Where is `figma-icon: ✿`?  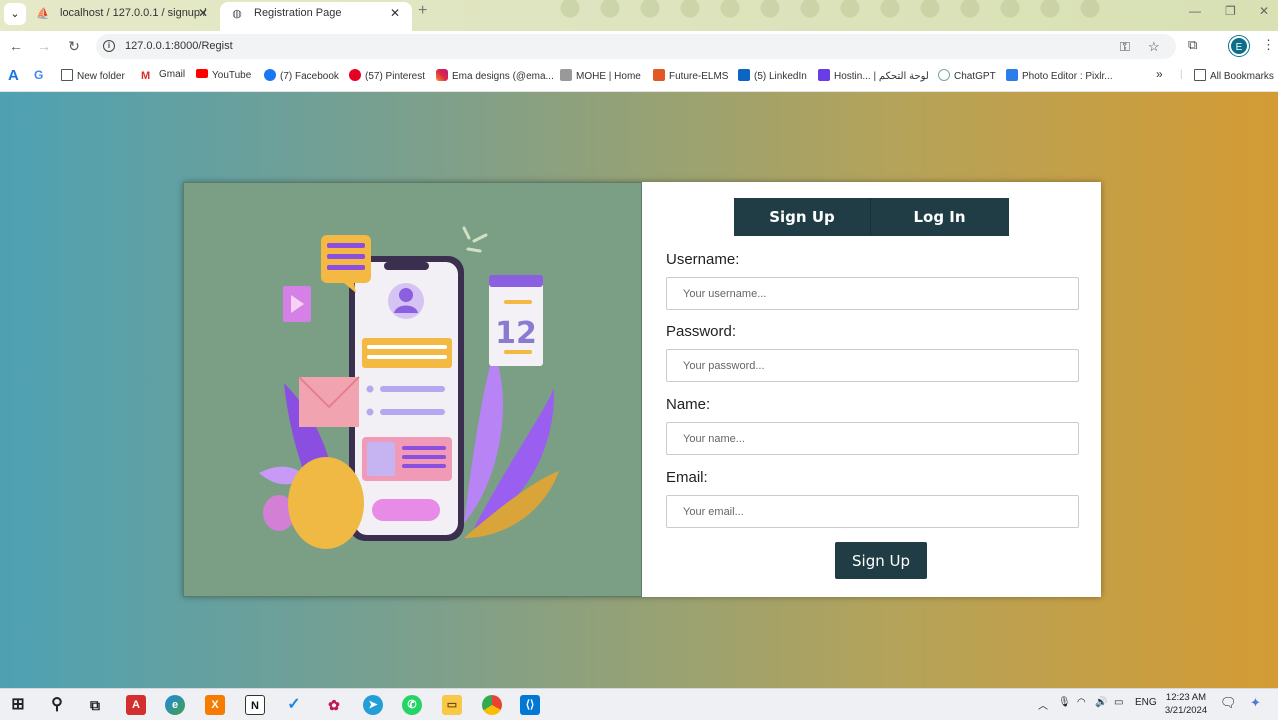
figma-icon: ✿ is located at coordinates (334, 705).